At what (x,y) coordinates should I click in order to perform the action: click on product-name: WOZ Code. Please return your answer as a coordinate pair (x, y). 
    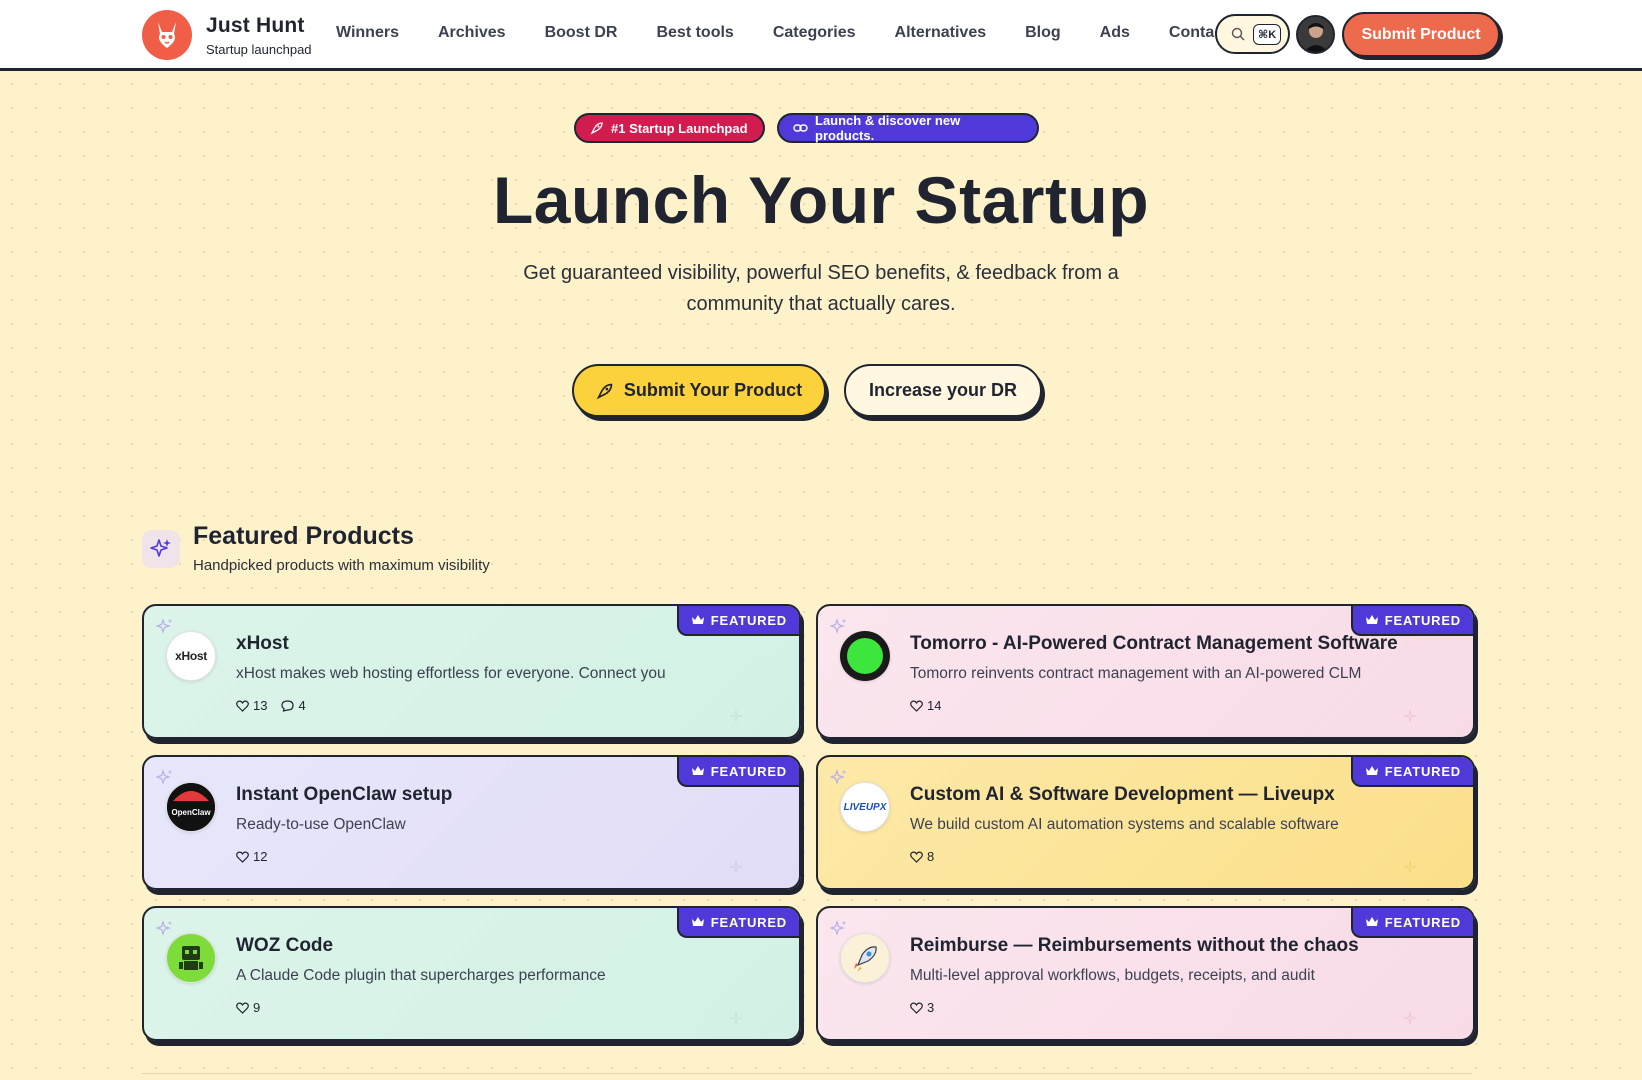
    Looking at the image, I should click on (284, 946).